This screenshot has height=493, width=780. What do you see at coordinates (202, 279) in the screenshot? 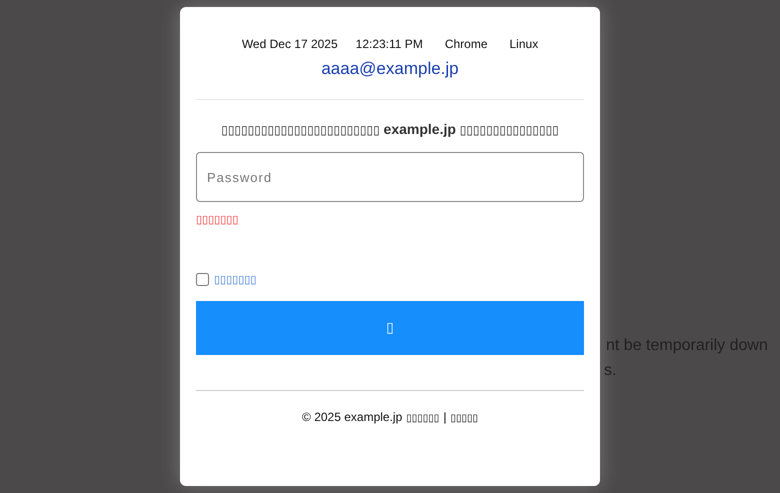
I see `remember-checkbox` at bounding box center [202, 279].